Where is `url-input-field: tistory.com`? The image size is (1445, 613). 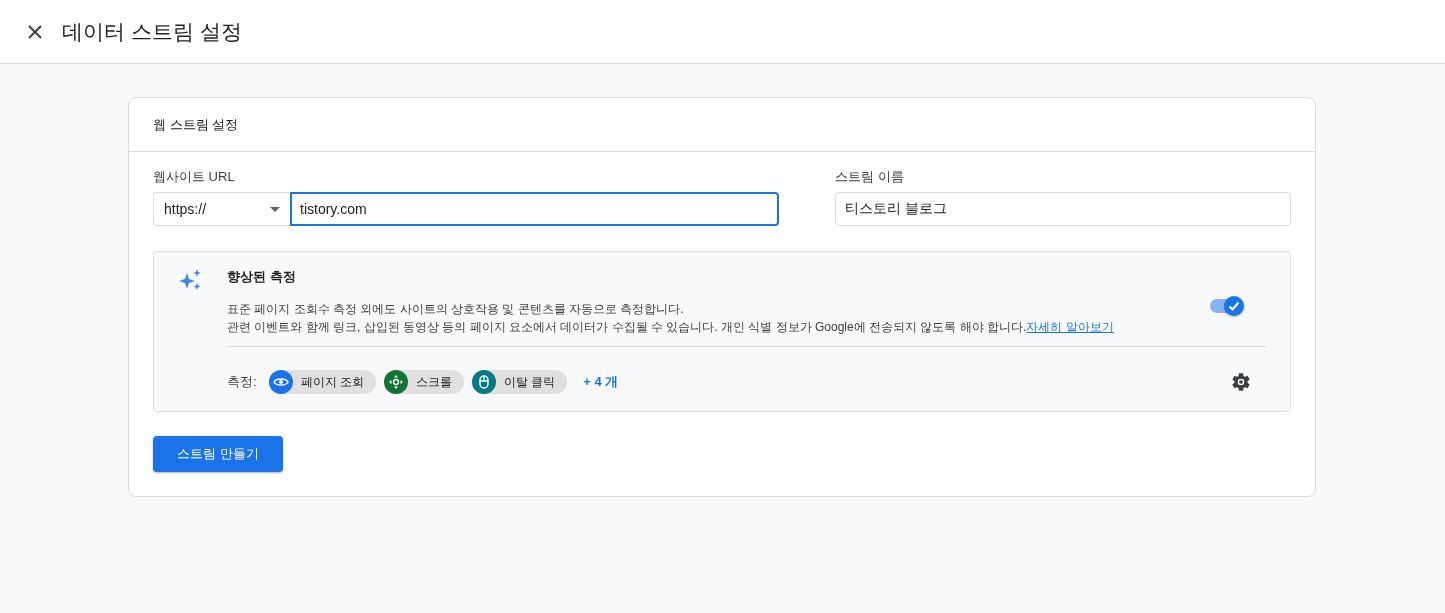 url-input-field: tistory.com is located at coordinates (535, 209).